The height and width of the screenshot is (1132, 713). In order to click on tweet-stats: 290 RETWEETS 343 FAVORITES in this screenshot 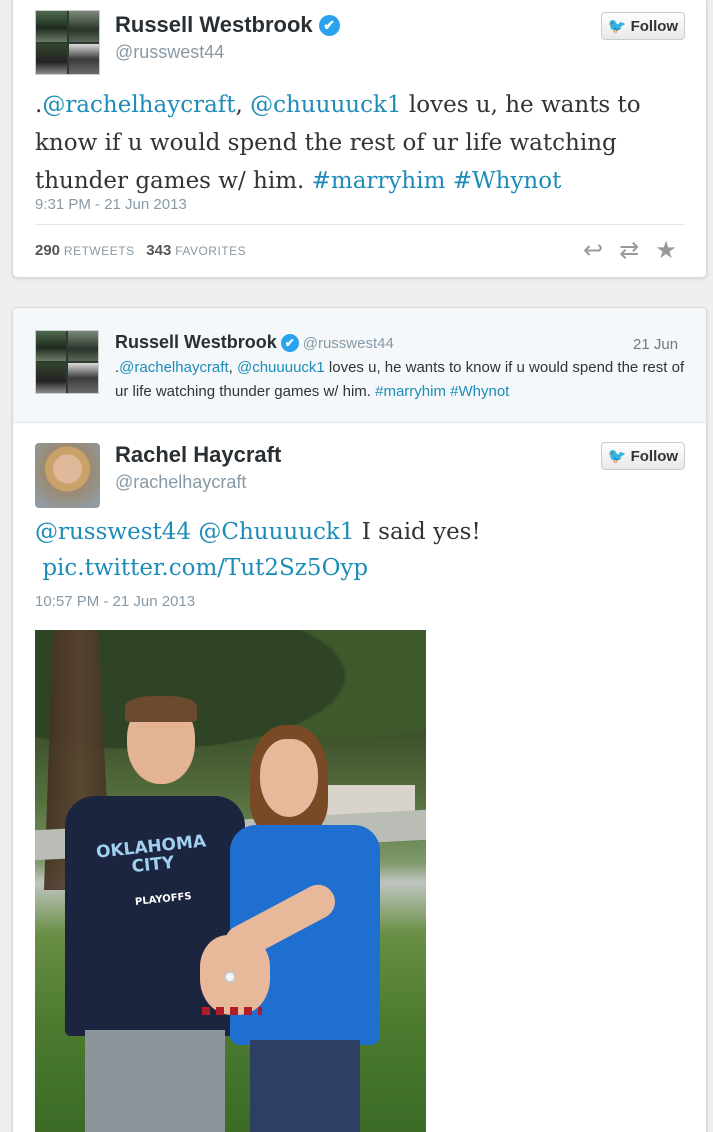, I will do `click(140, 250)`.